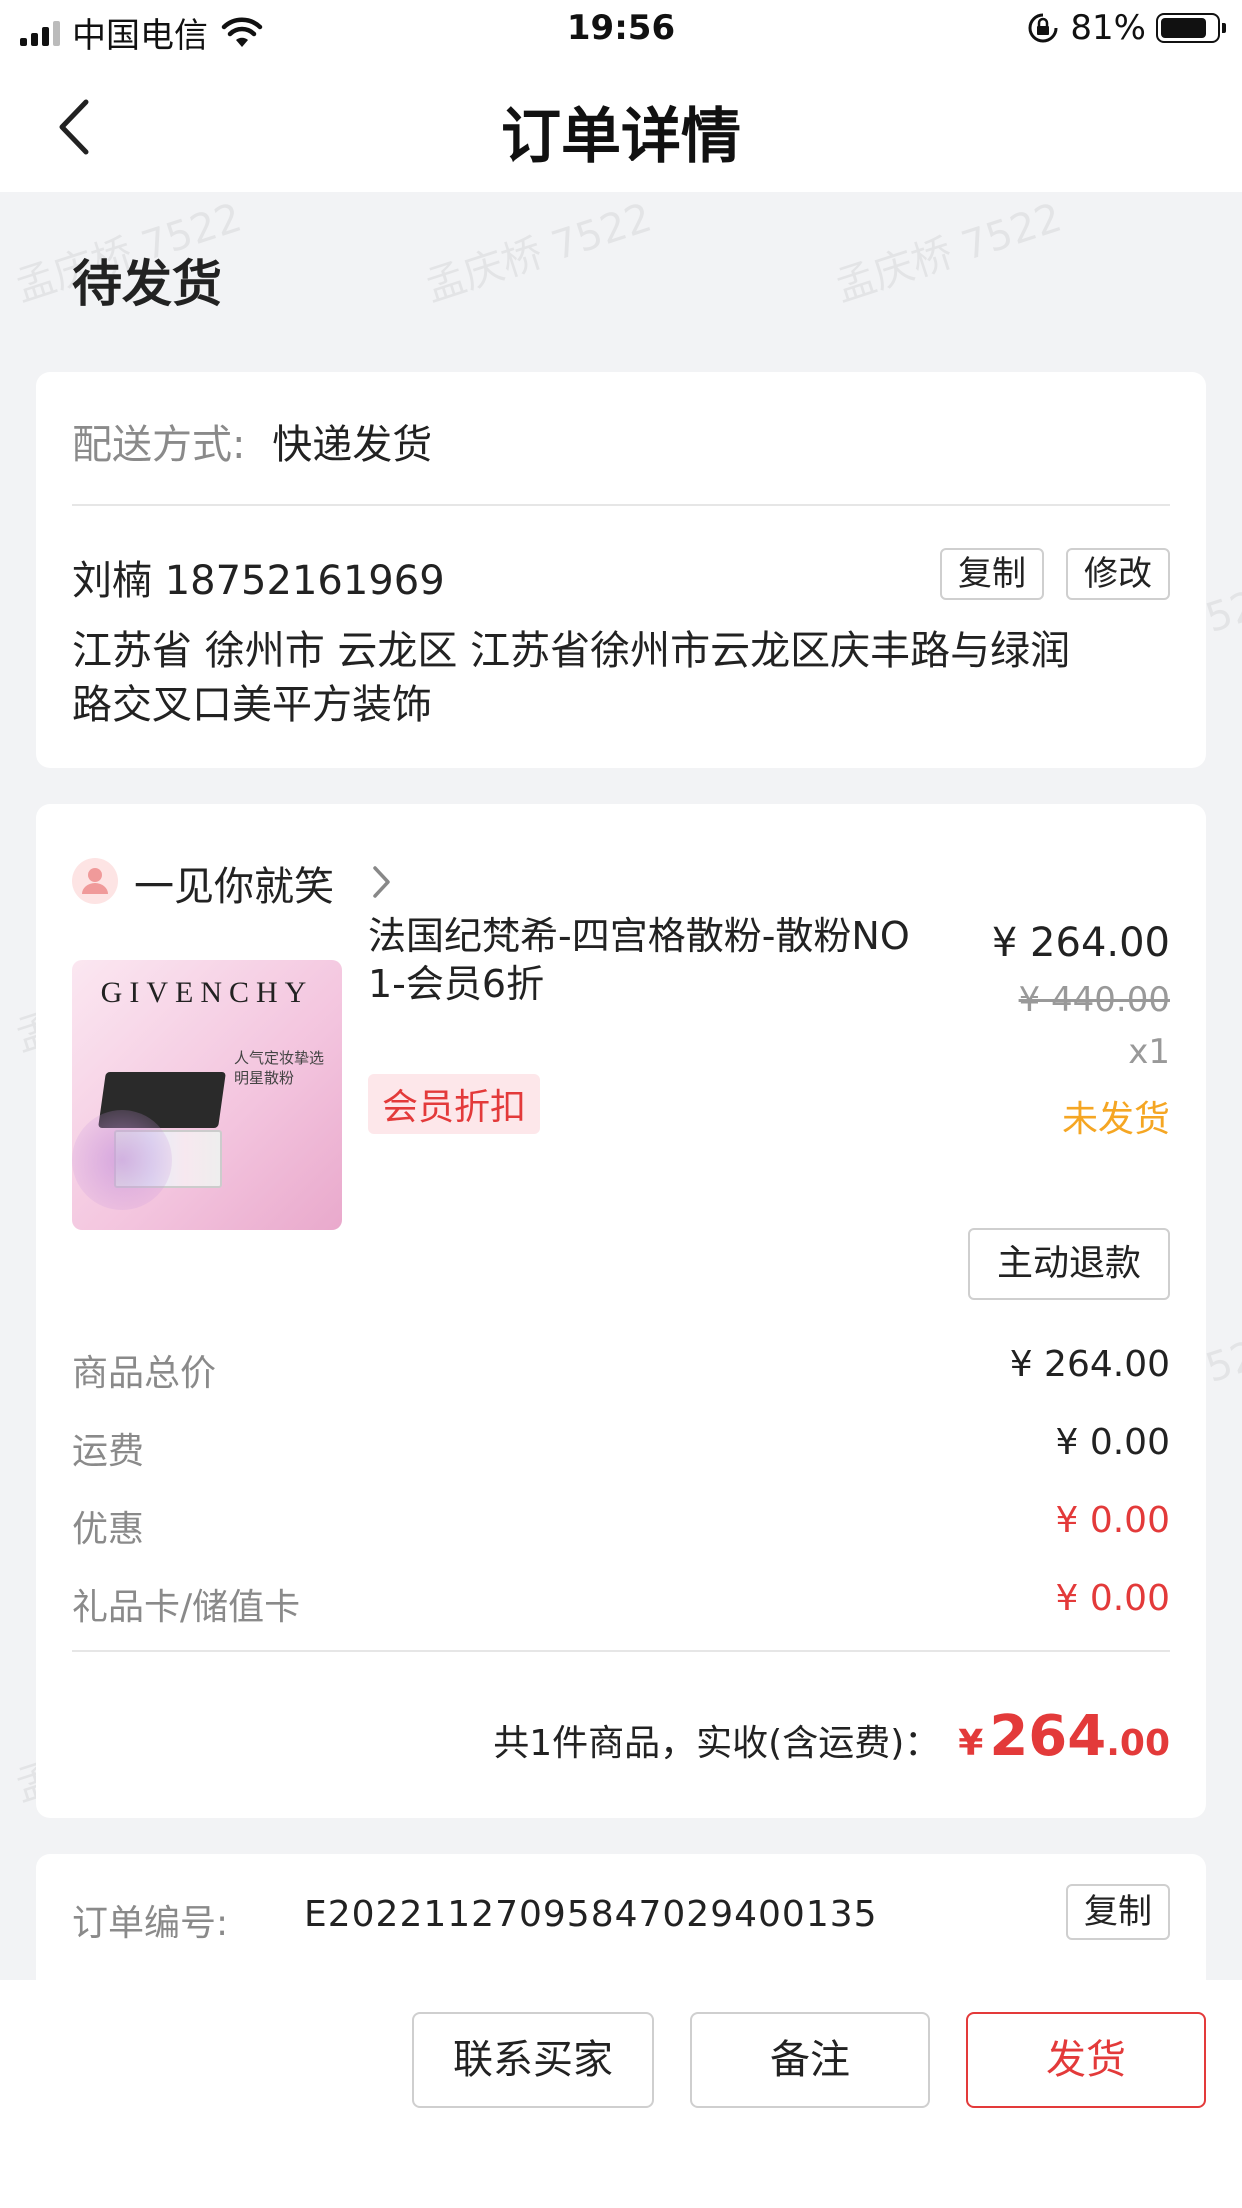 This screenshot has height=2208, width=1242. What do you see at coordinates (1118, 1912) in the screenshot?
I see `copy-order-number-button: 复制` at bounding box center [1118, 1912].